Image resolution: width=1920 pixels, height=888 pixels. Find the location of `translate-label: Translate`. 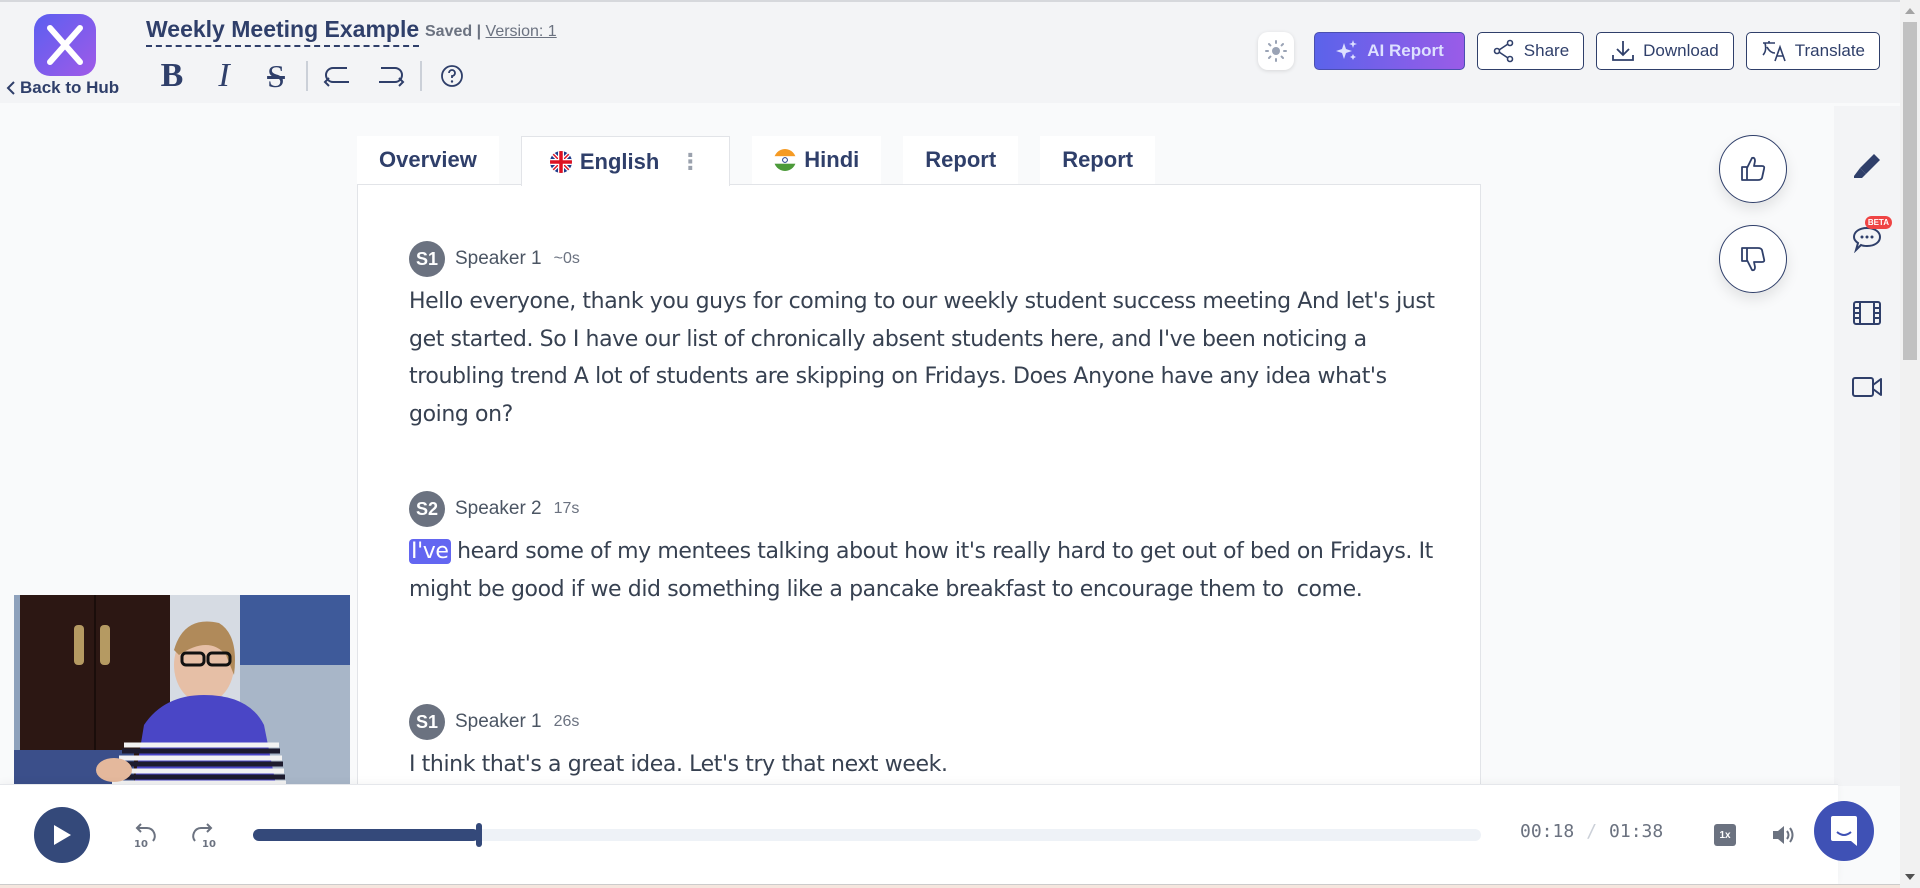

translate-label: Translate is located at coordinates (1829, 50).